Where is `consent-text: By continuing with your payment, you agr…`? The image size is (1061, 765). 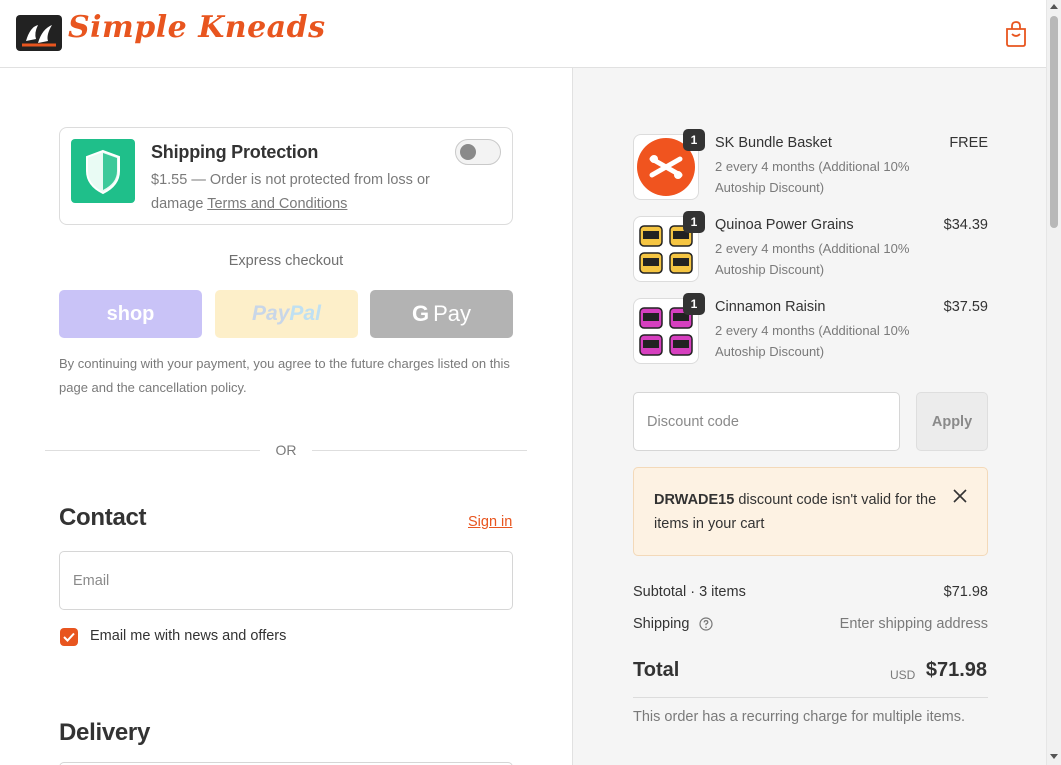 consent-text: By continuing with your payment, you agr… is located at coordinates (284, 375).